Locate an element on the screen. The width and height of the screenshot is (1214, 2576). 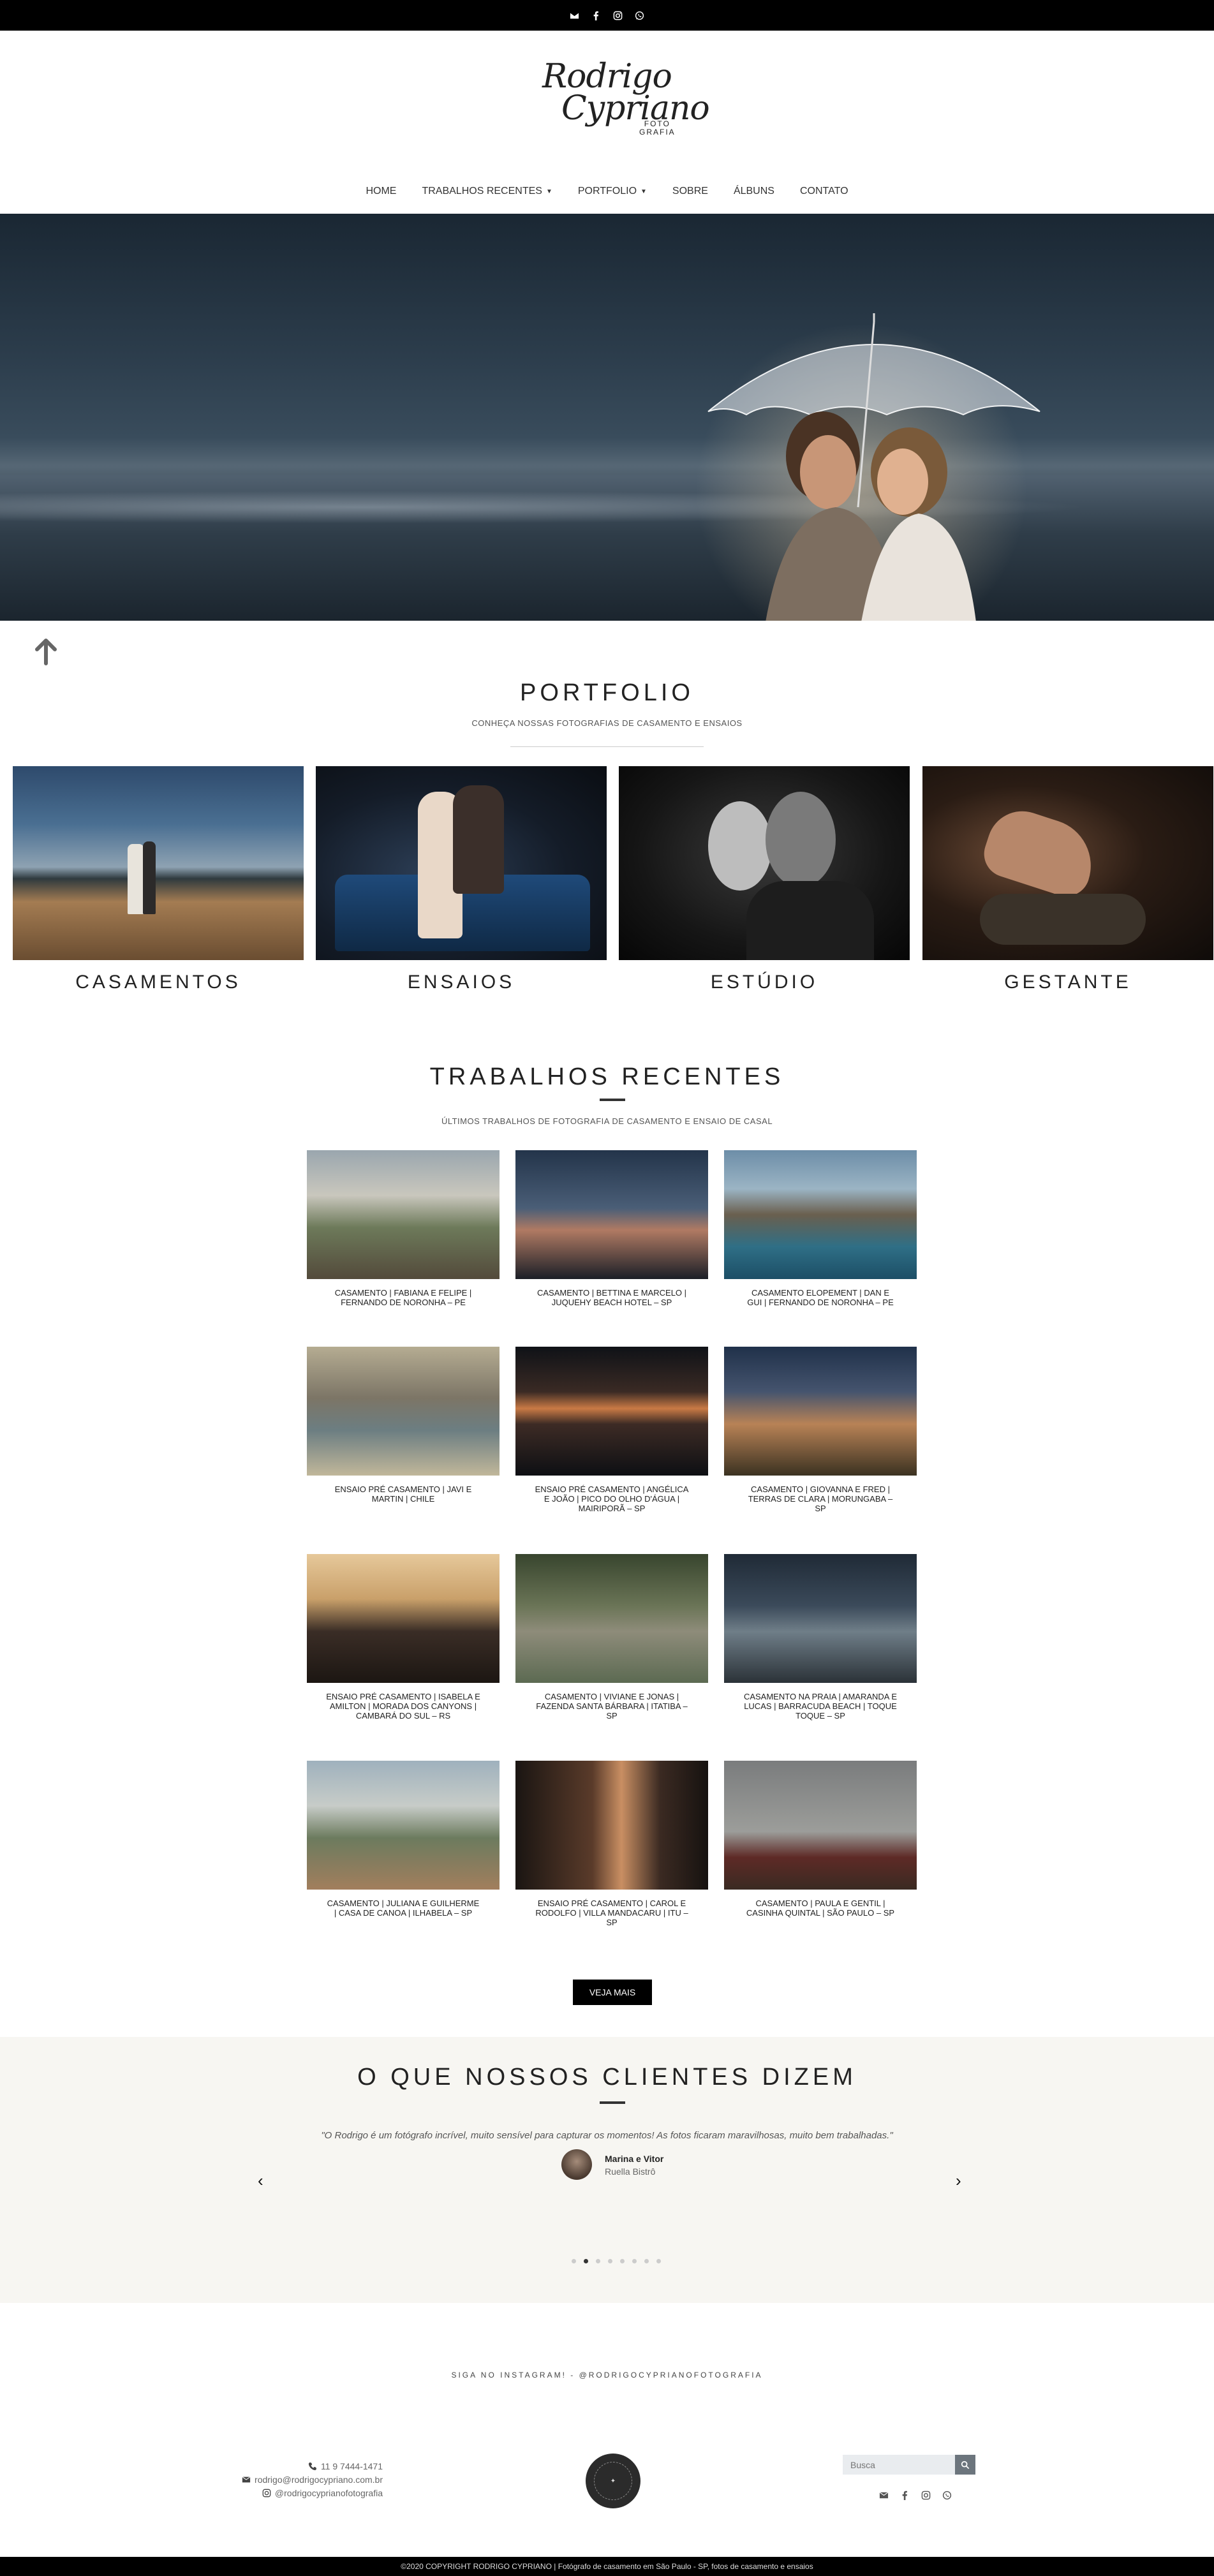
footer-instagram: @rodrigocyprianofotografia is located at coordinates (329, 2493).